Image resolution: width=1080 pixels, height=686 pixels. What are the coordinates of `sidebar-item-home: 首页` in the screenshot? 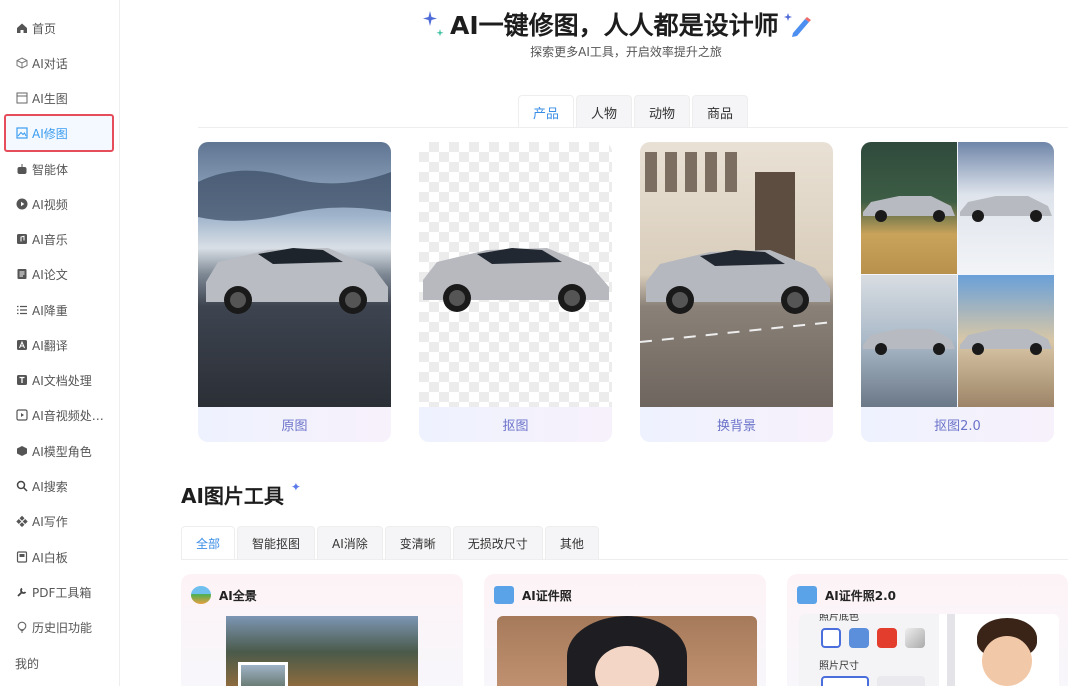 It's located at (59, 28).